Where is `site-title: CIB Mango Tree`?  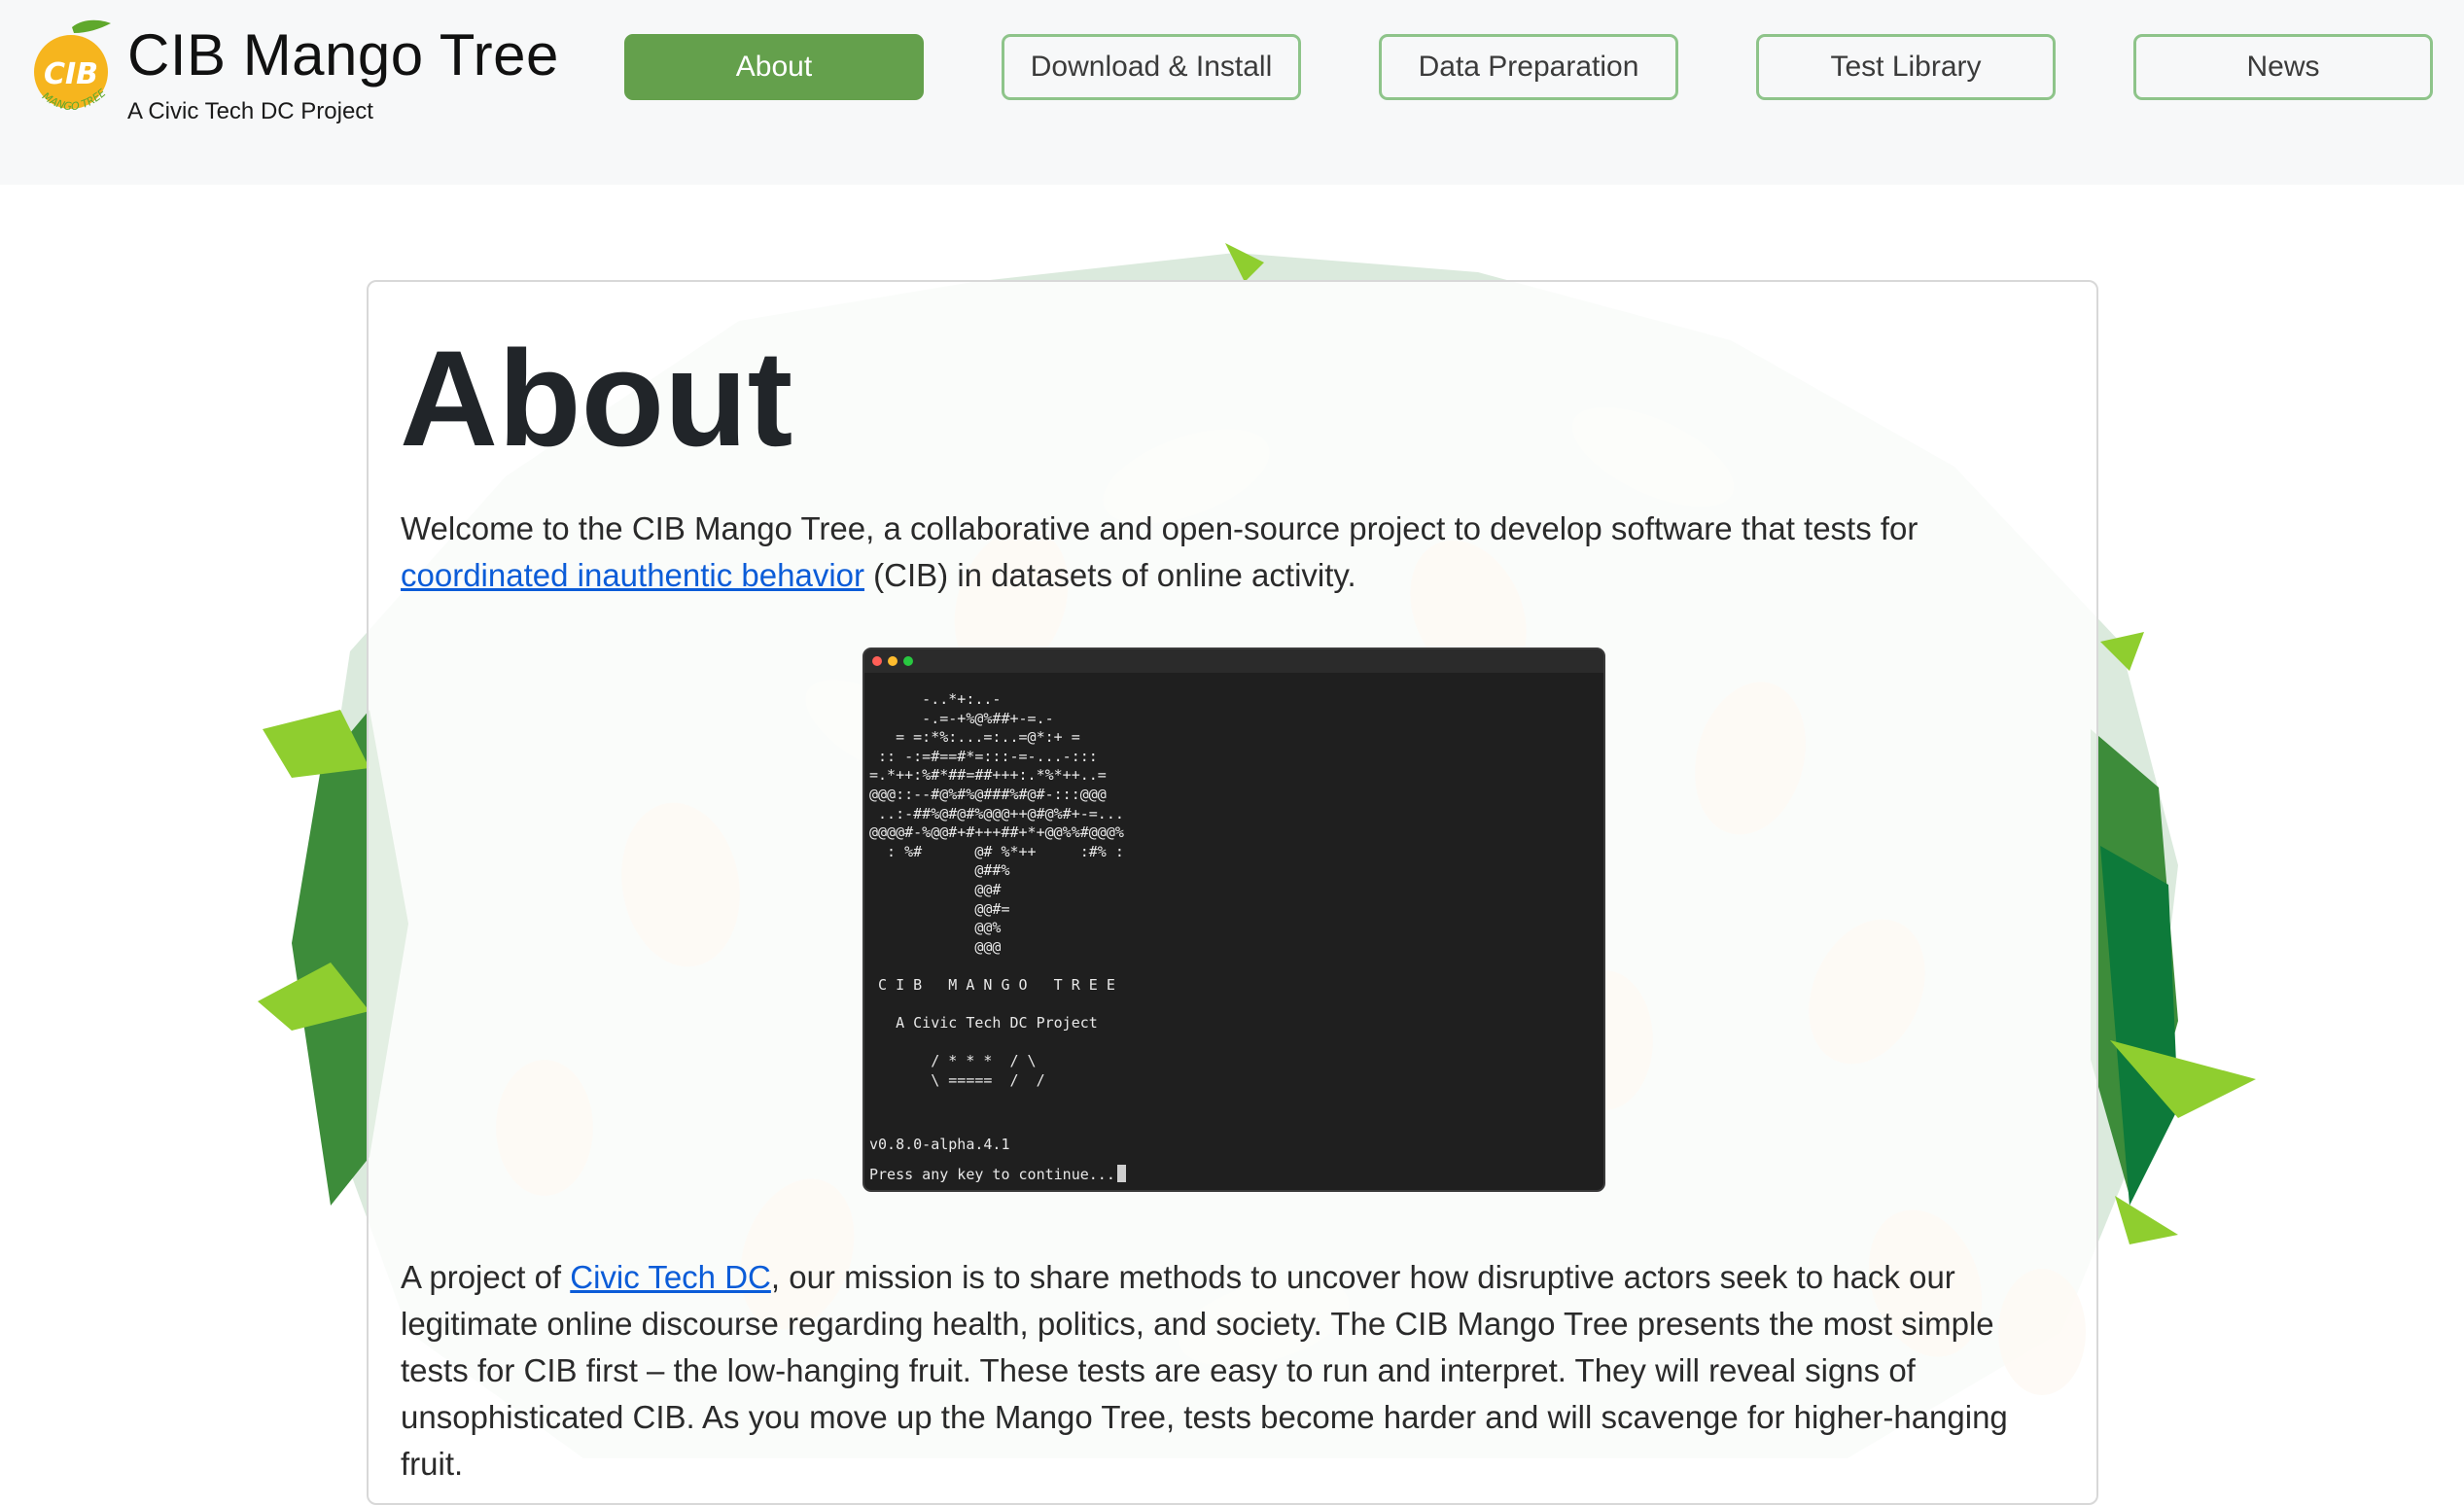 site-title: CIB Mango Tree is located at coordinates (343, 54).